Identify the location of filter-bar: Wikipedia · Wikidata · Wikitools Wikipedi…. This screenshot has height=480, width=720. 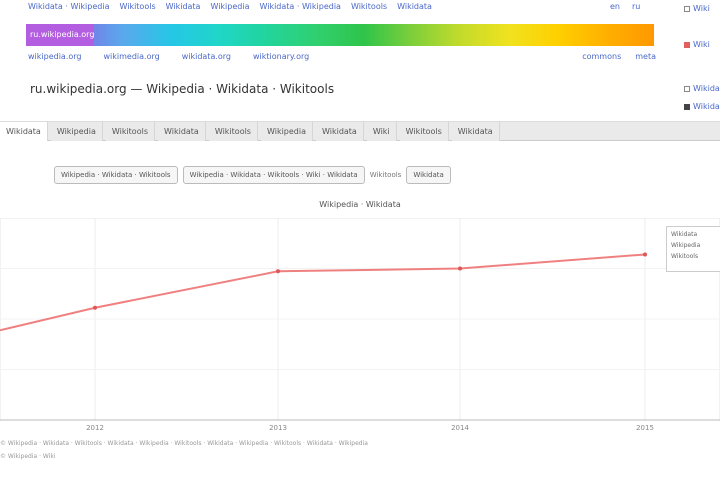
(252, 175).